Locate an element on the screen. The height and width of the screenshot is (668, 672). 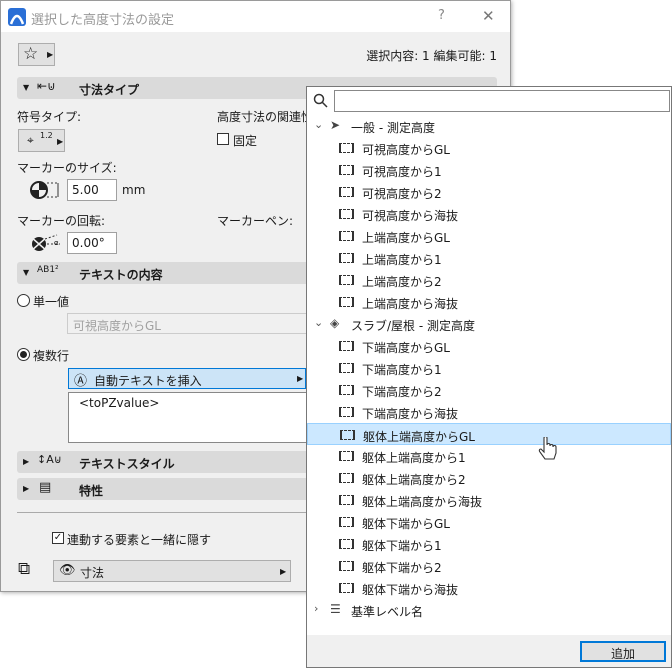
add-button: 追加 is located at coordinates (623, 651).